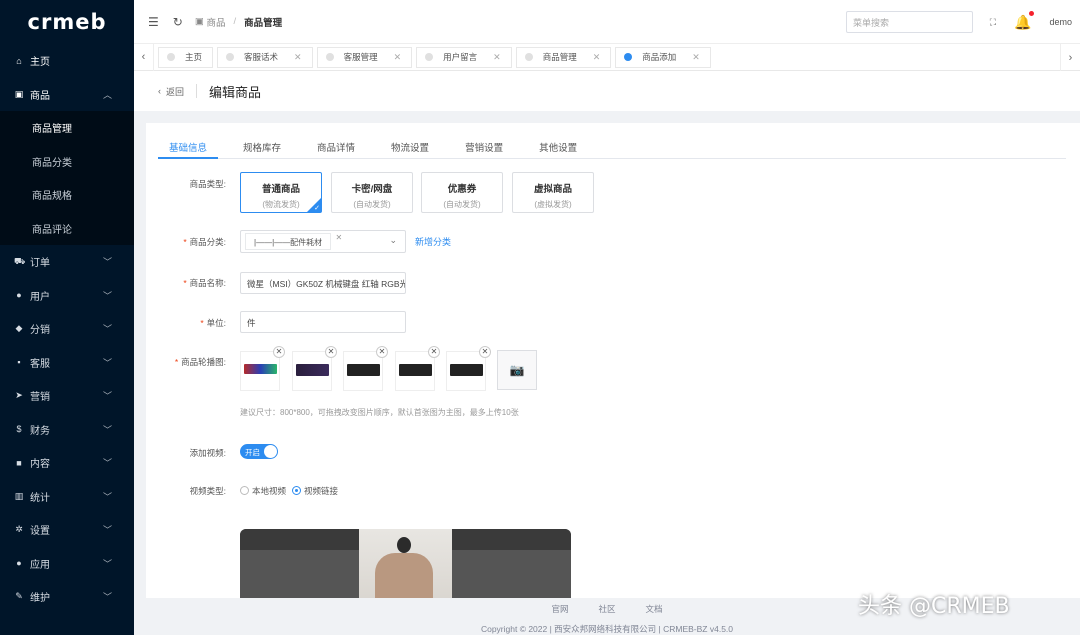 The image size is (1080, 635). What do you see at coordinates (67, 296) in the screenshot?
I see `sidebar-item-user: ● 用户 ﹀` at bounding box center [67, 296].